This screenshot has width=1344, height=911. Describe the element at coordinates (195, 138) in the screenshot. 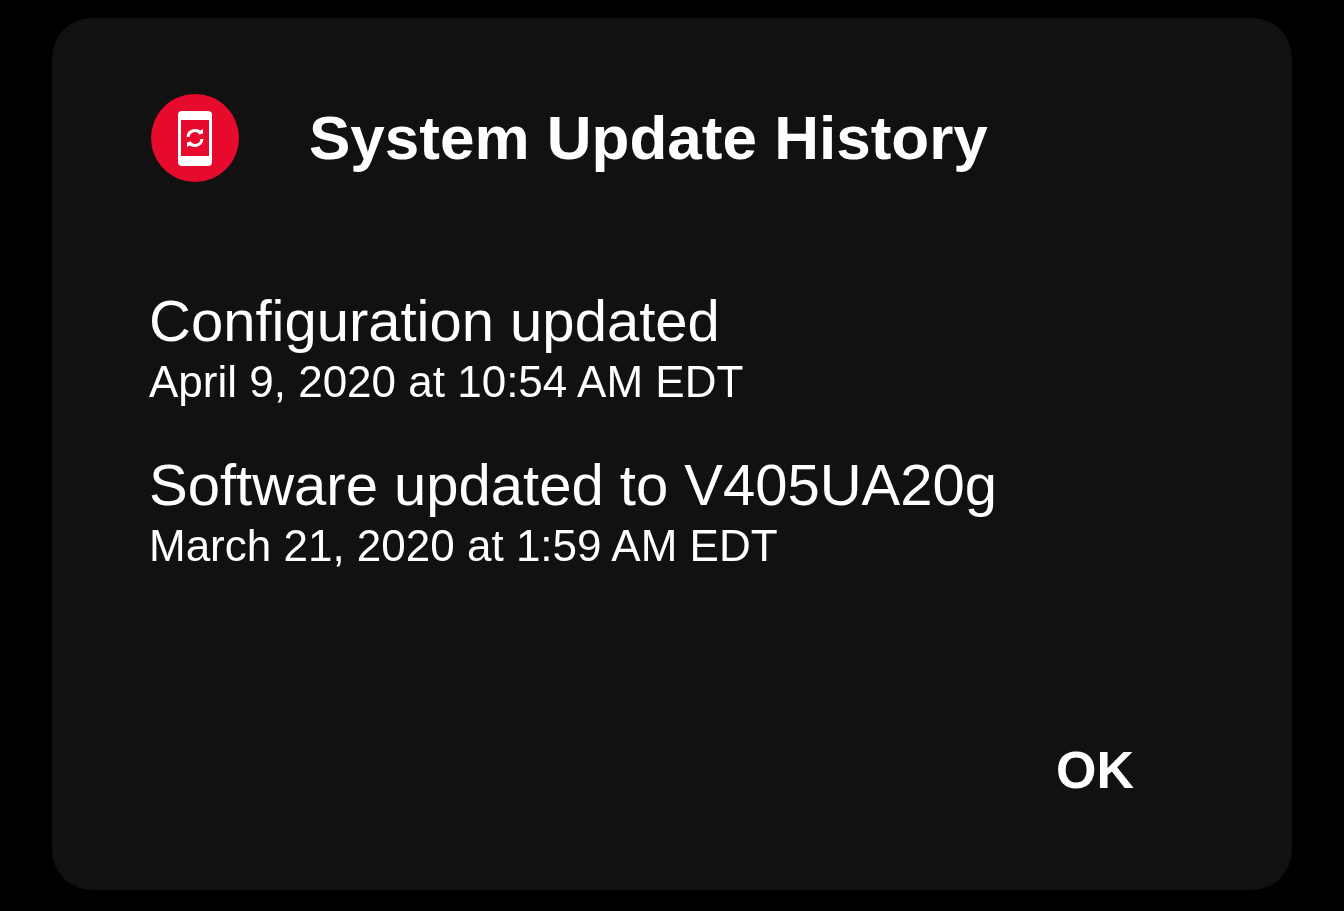

I see `phone-sync-icon` at that location.